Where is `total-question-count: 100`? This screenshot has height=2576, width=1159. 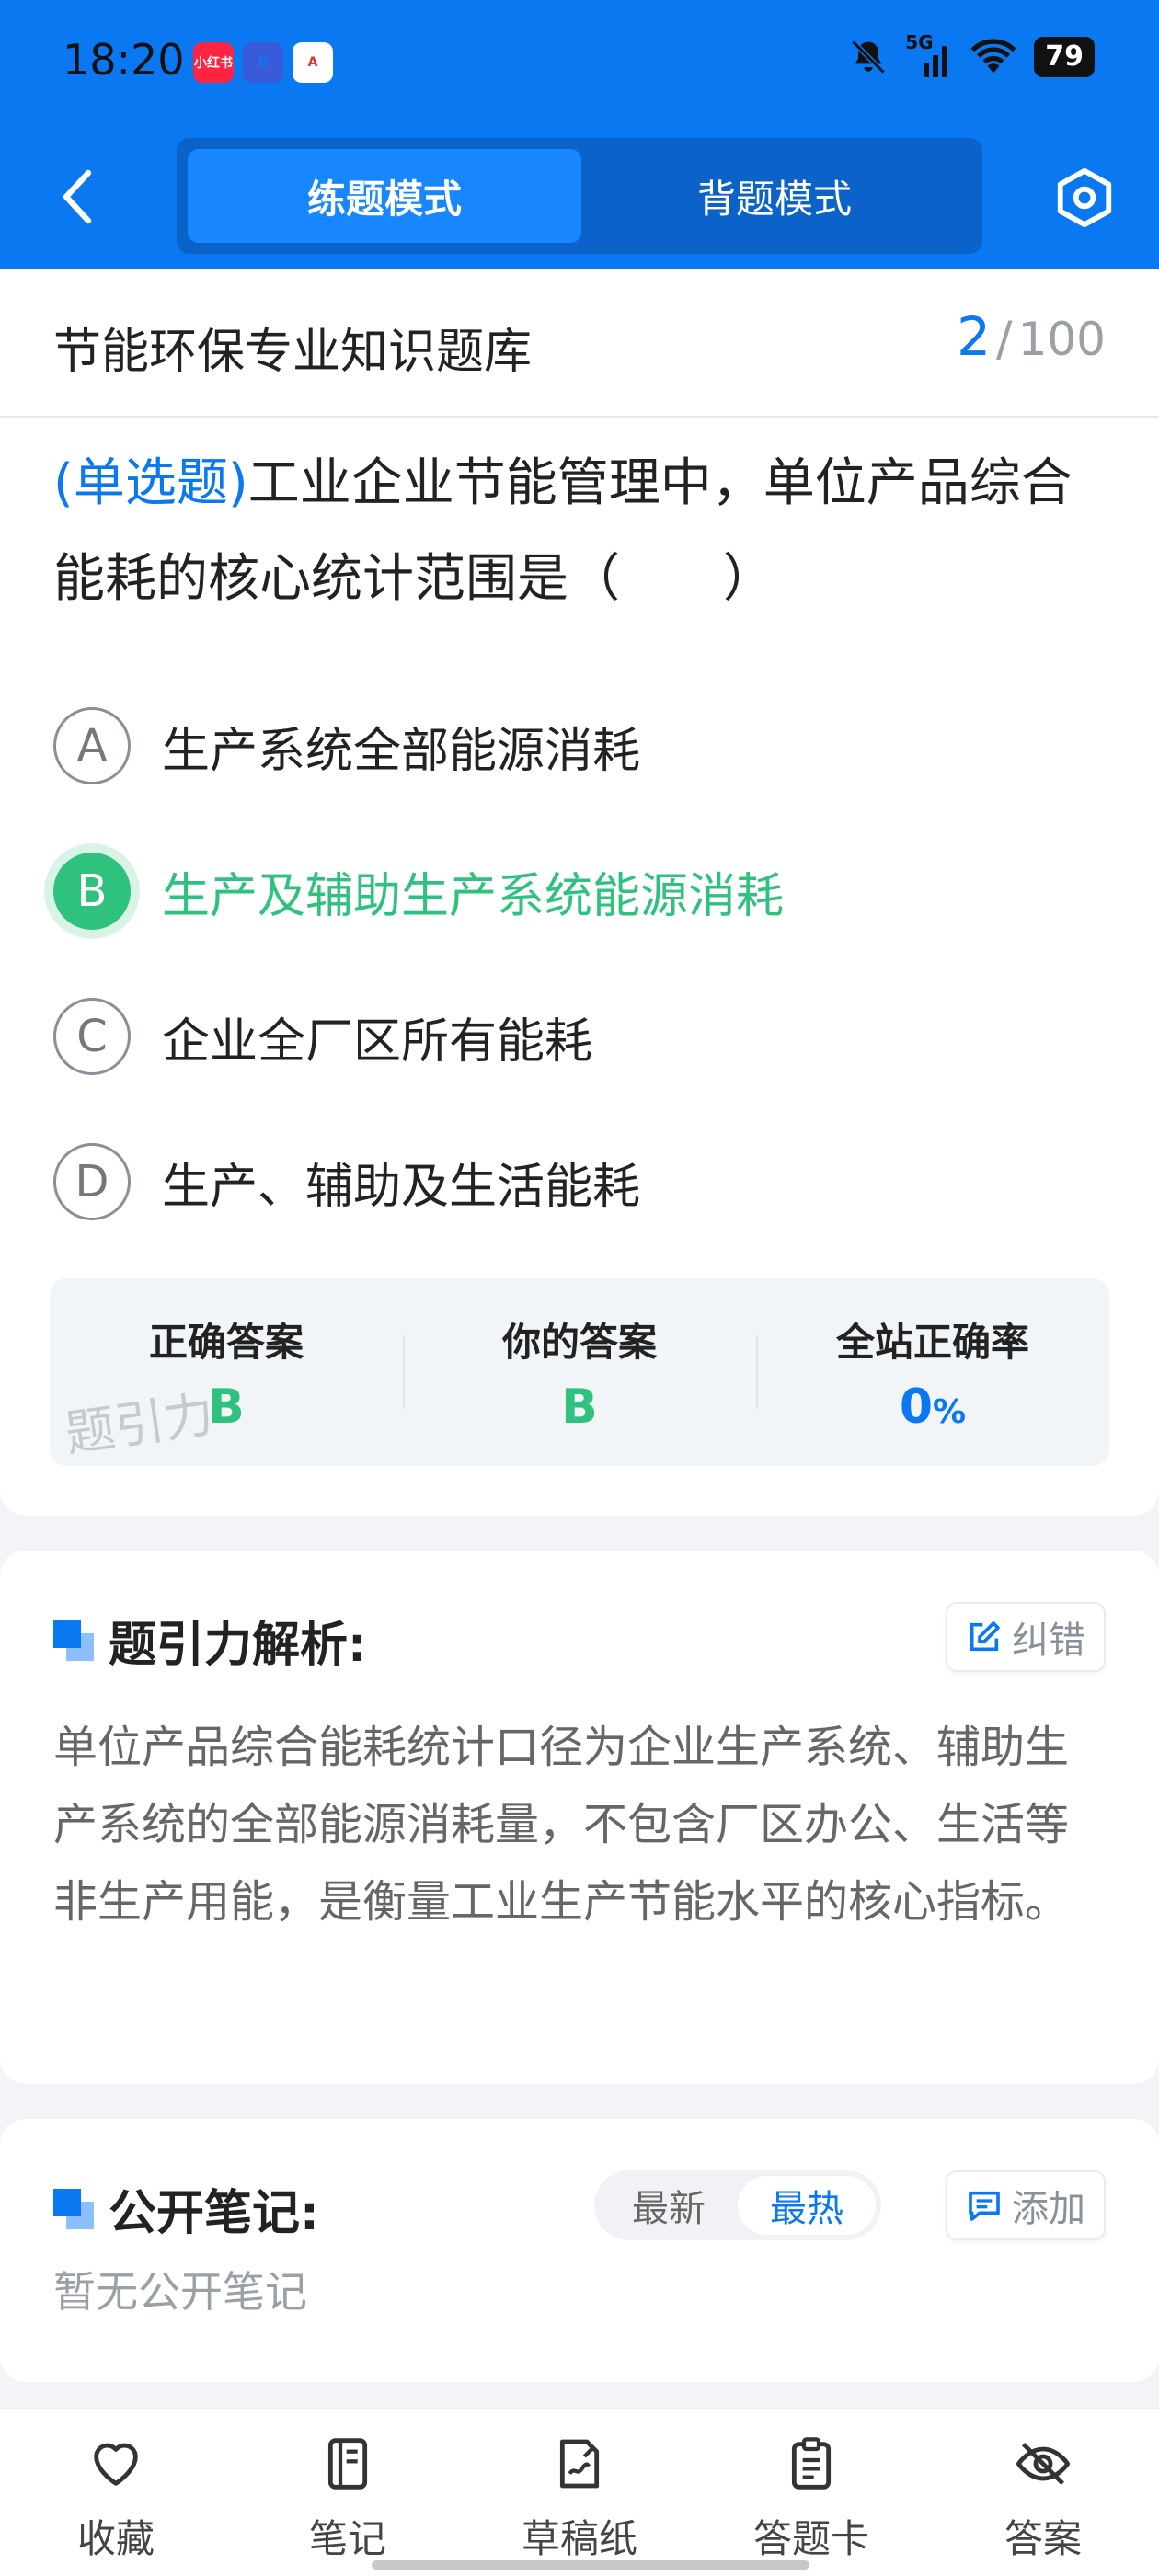 total-question-count: 100 is located at coordinates (1061, 340).